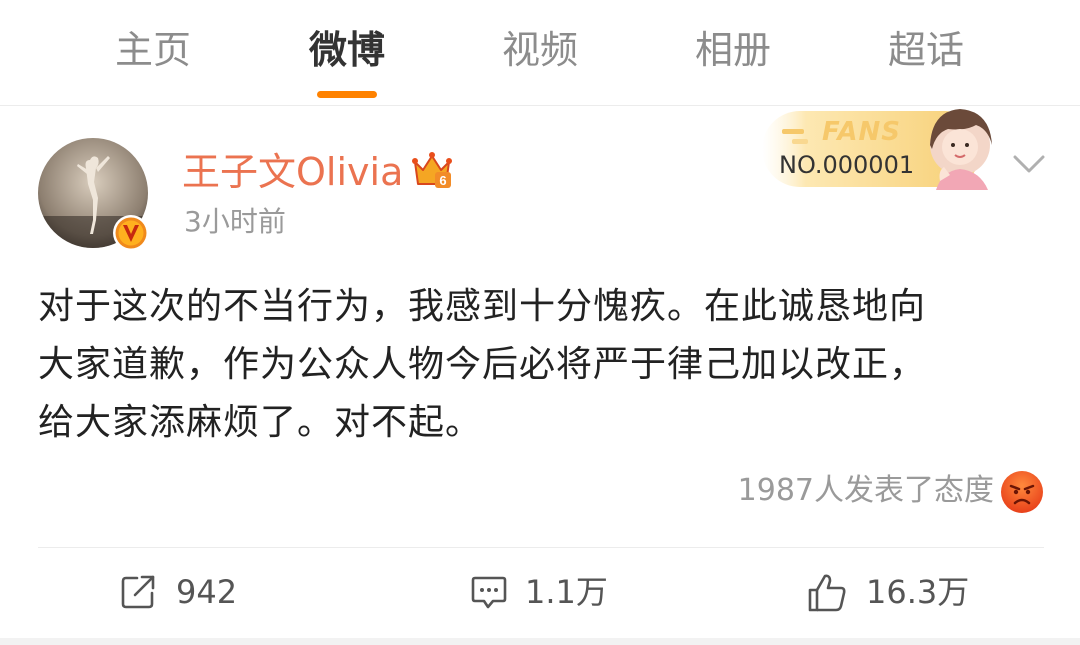 This screenshot has width=1080, height=645. What do you see at coordinates (489, 592) in the screenshot?
I see `comment-icon` at bounding box center [489, 592].